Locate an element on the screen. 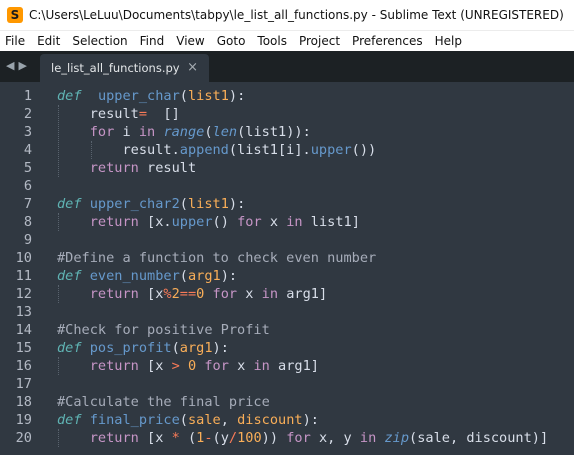 Image resolution: width=574 pixels, height=455 pixels. tab-active-file: le_list_all_functions.py × is located at coordinates (124, 68).